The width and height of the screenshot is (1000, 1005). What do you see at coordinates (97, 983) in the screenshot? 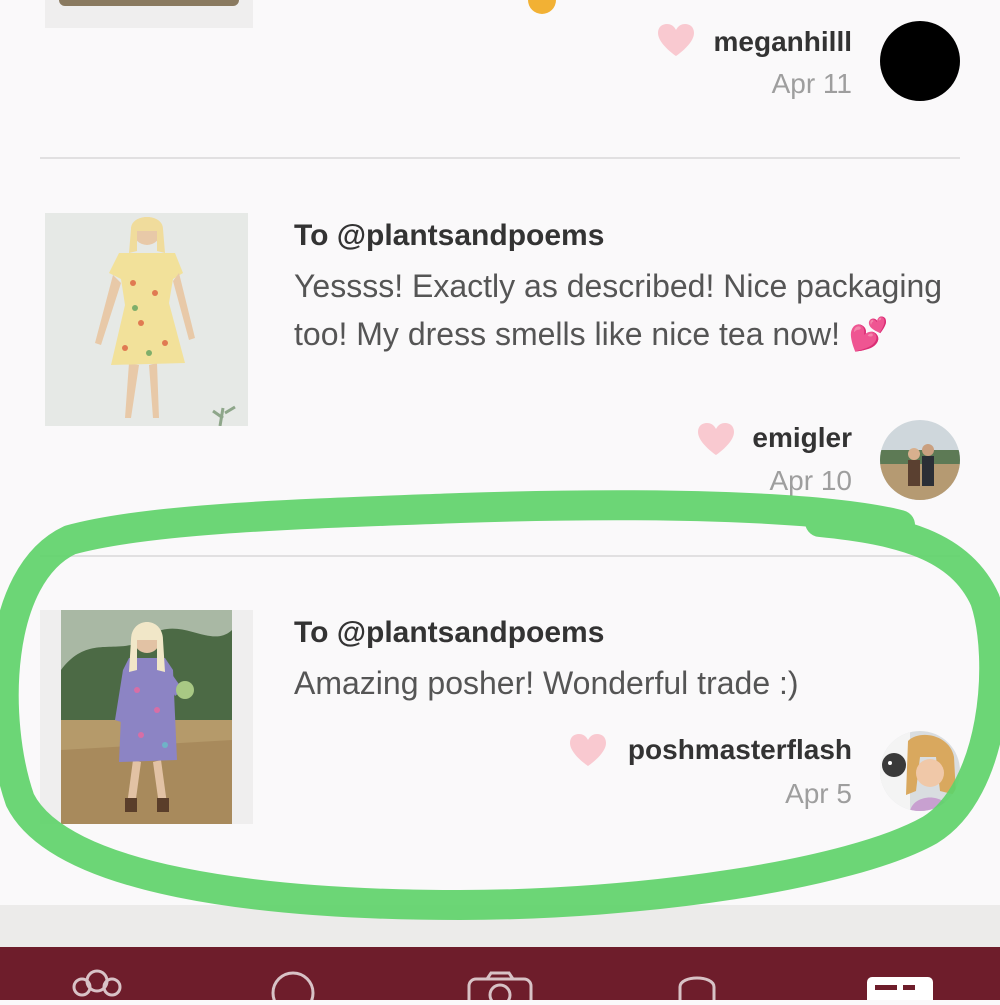
I see `feed-people-icon` at bounding box center [97, 983].